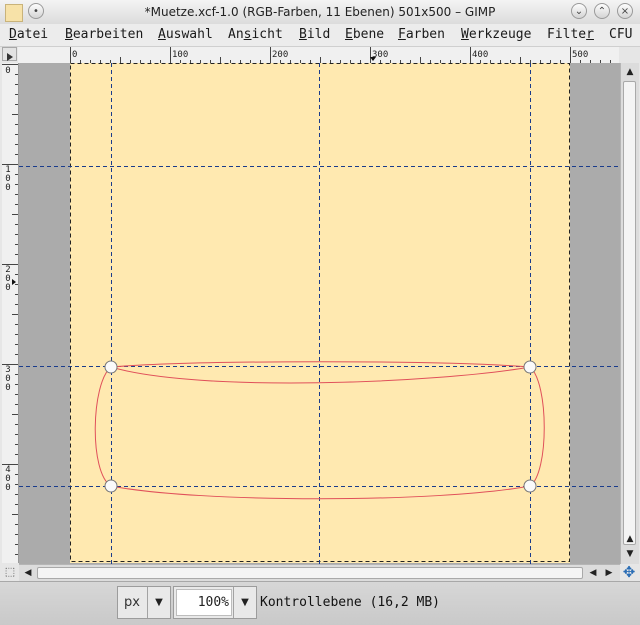  Describe the element at coordinates (364, 34) in the screenshot. I see `menu-ebene: Ebene` at that location.